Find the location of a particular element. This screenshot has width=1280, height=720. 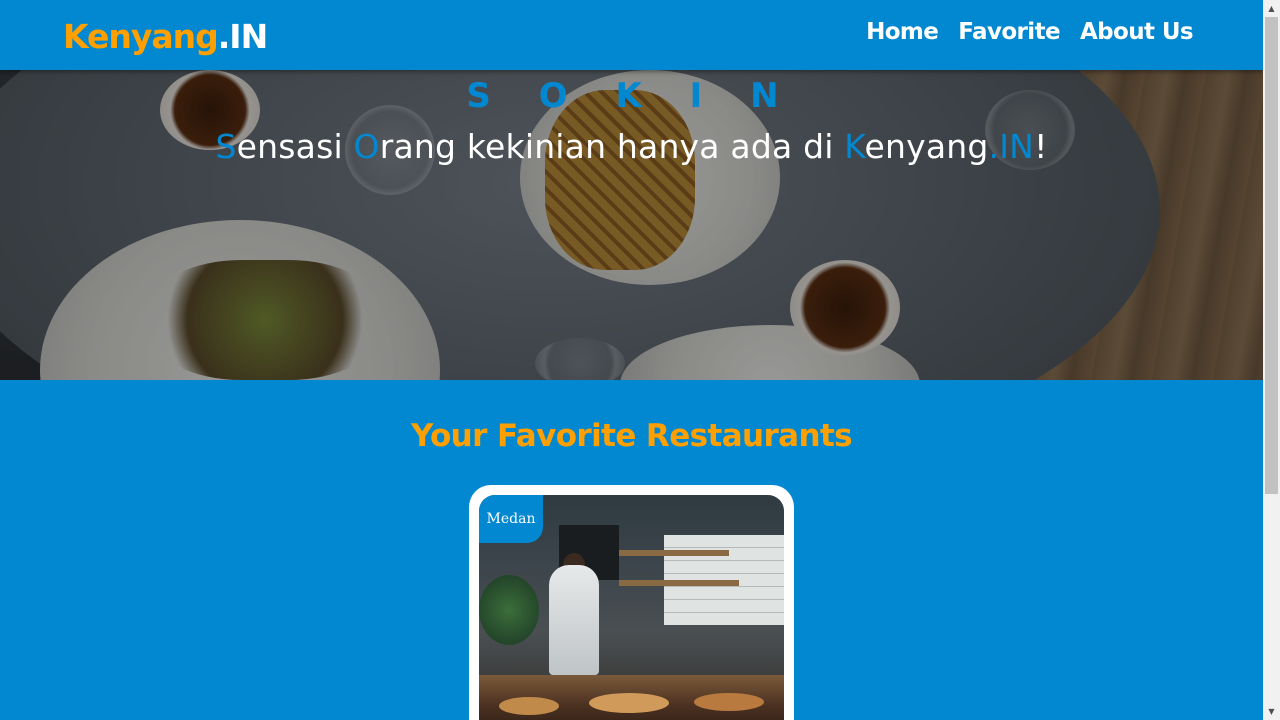

nav-home-link: Home is located at coordinates (902, 32).